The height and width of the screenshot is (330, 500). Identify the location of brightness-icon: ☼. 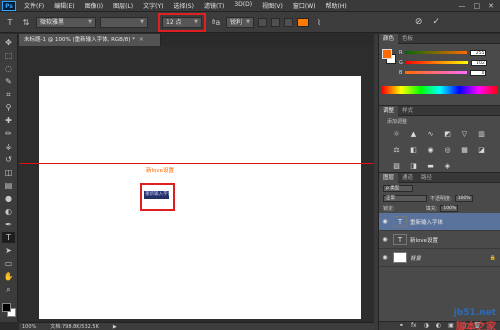
(396, 134).